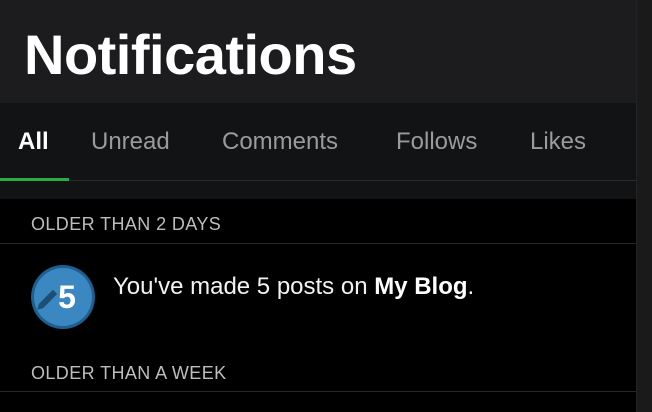  I want to click on tab-unread: Unread, so click(130, 142).